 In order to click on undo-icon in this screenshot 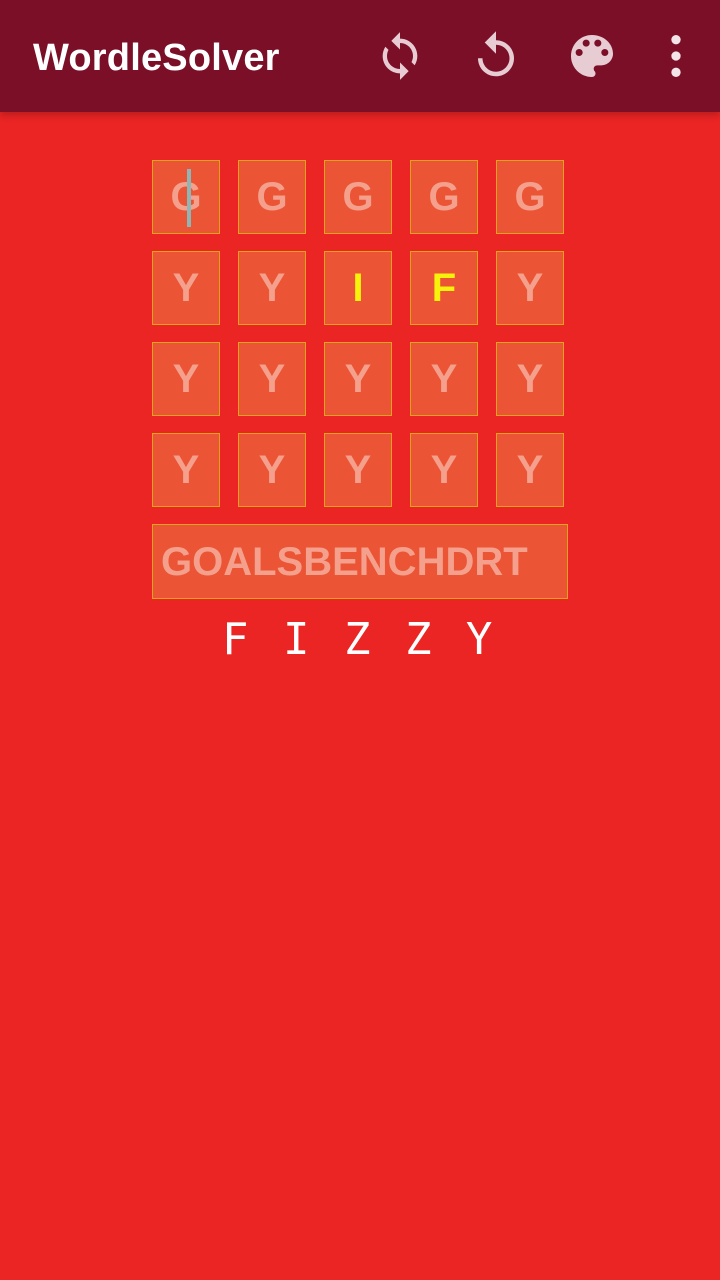, I will do `click(496, 54)`.